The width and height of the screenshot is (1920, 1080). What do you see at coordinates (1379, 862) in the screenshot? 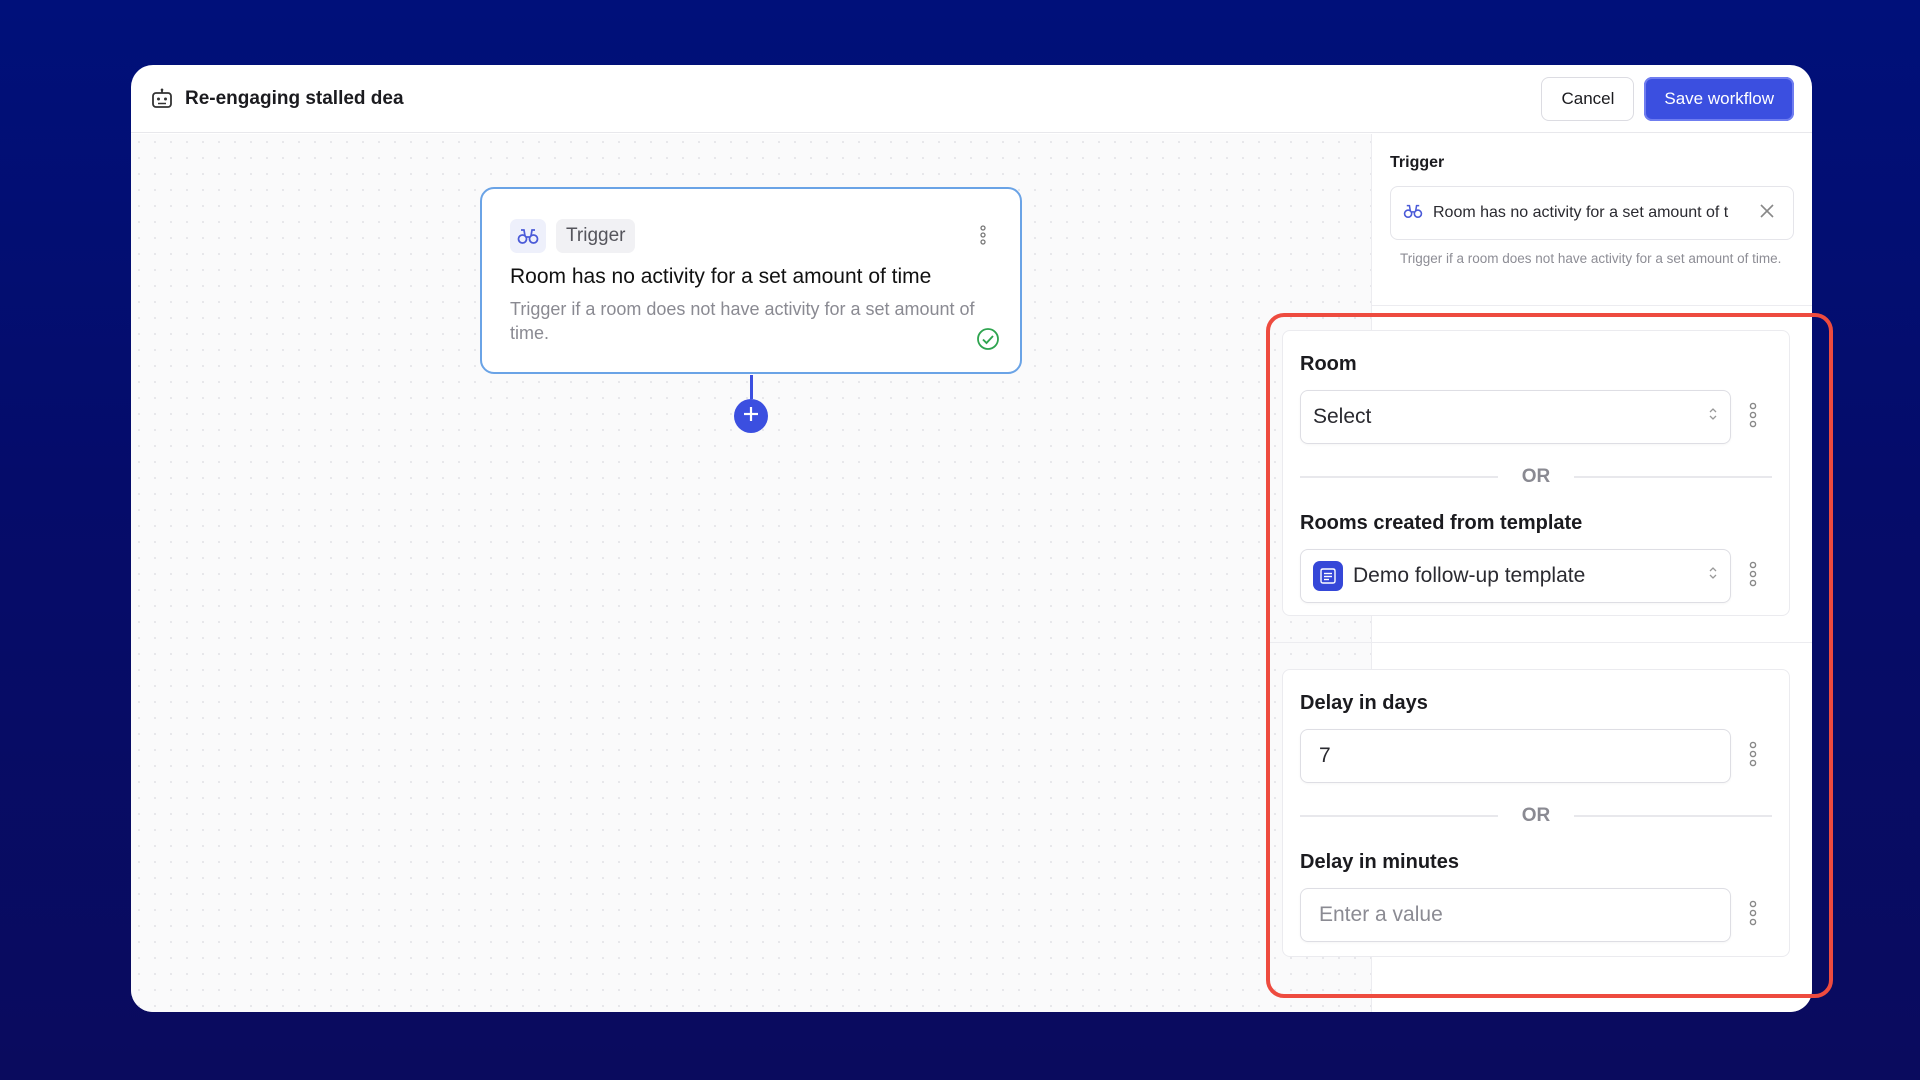
I see `delay-minutes-label: Delay in minutes` at bounding box center [1379, 862].